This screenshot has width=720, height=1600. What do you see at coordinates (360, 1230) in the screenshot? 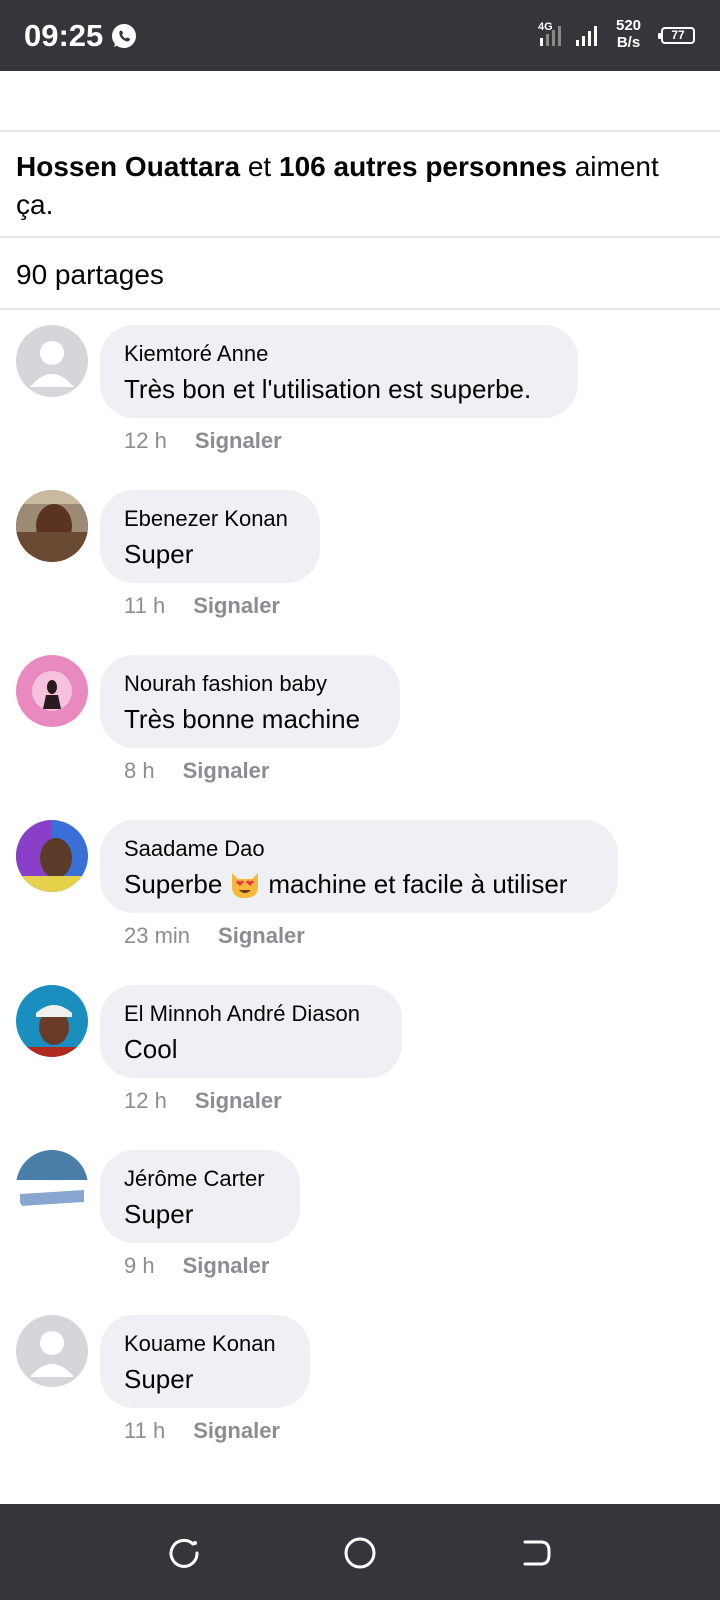
I see `comment-item: Jérôme Carter Super 9 h Signaler` at bounding box center [360, 1230].